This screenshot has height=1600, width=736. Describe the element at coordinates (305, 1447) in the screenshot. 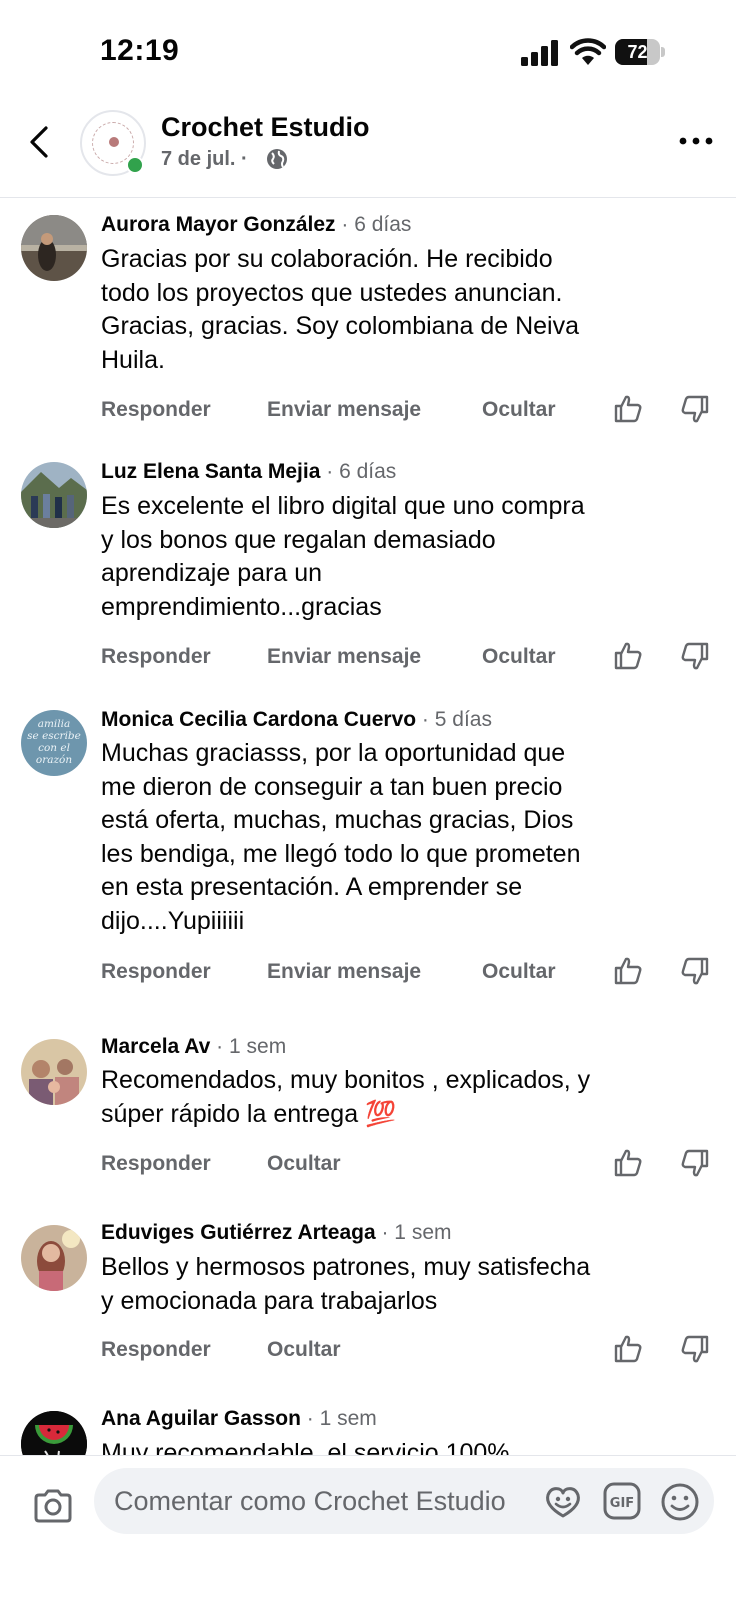

I see `comment-line: Muy recomendable, el servicio 100%` at that location.